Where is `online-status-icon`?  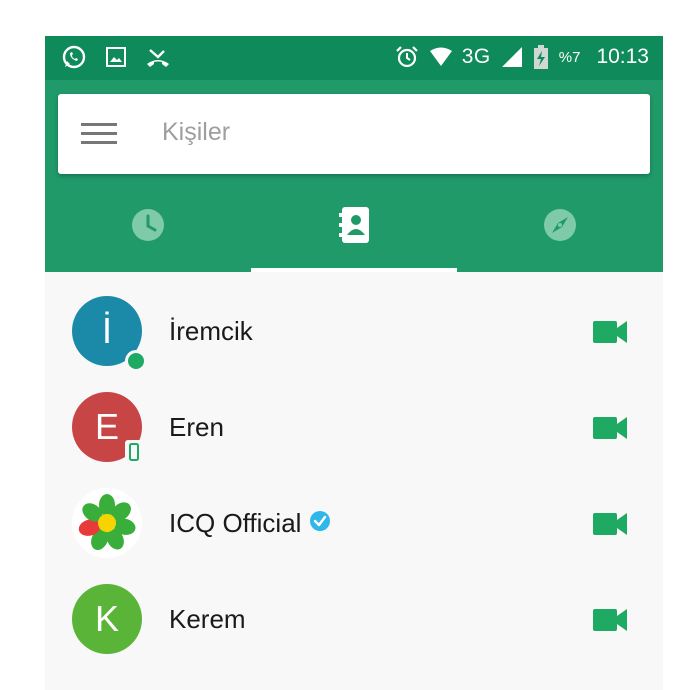
online-status-icon is located at coordinates (136, 361).